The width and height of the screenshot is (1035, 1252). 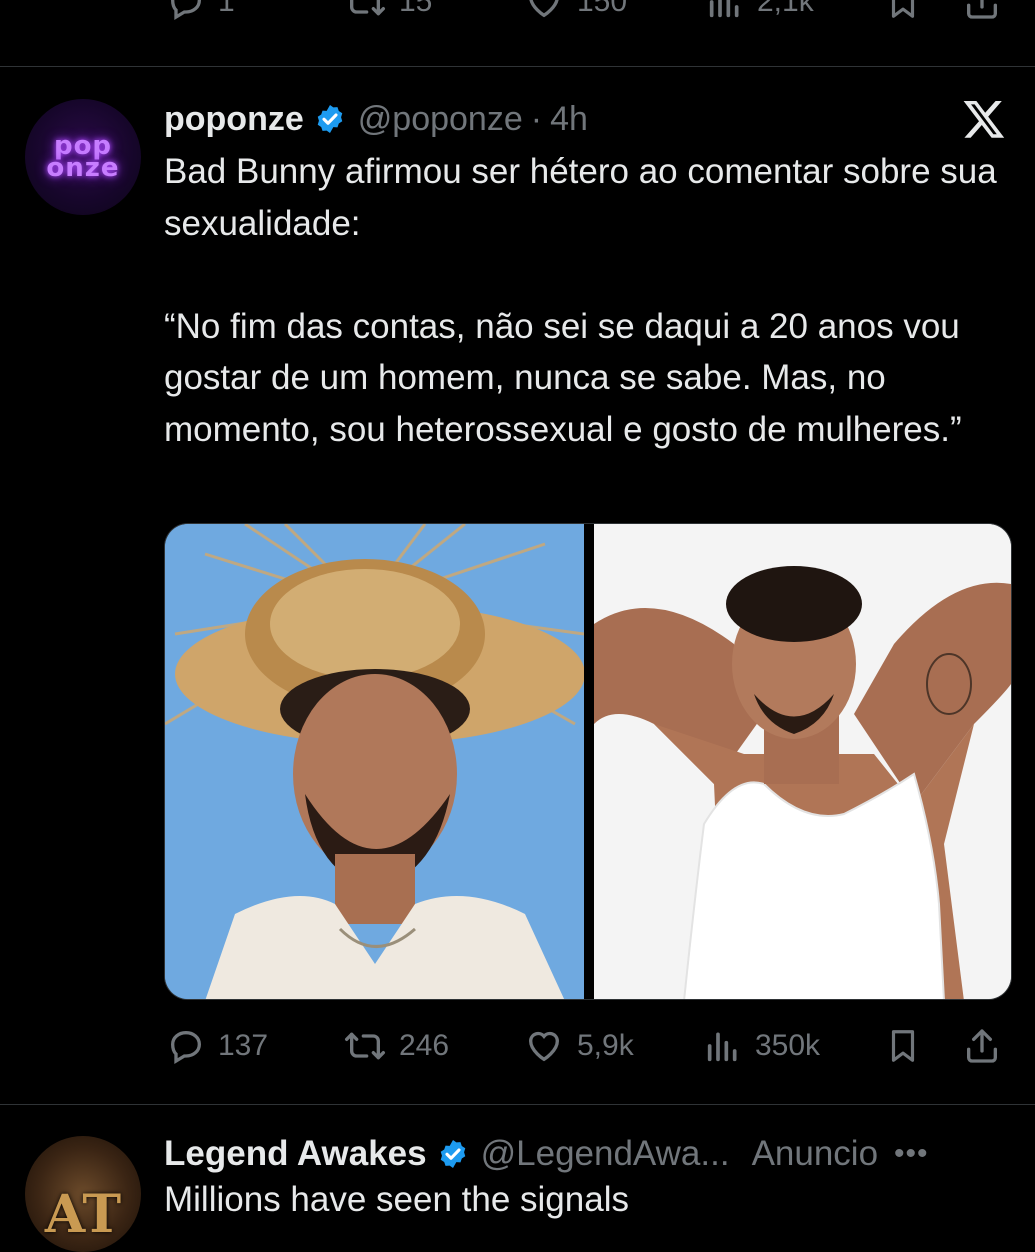 I want to click on ad-tweet-text: Millions have seen the signals, so click(x=396, y=1199).